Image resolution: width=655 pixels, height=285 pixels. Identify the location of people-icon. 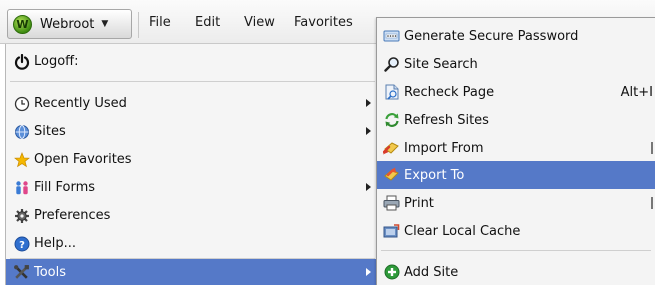
(21, 187).